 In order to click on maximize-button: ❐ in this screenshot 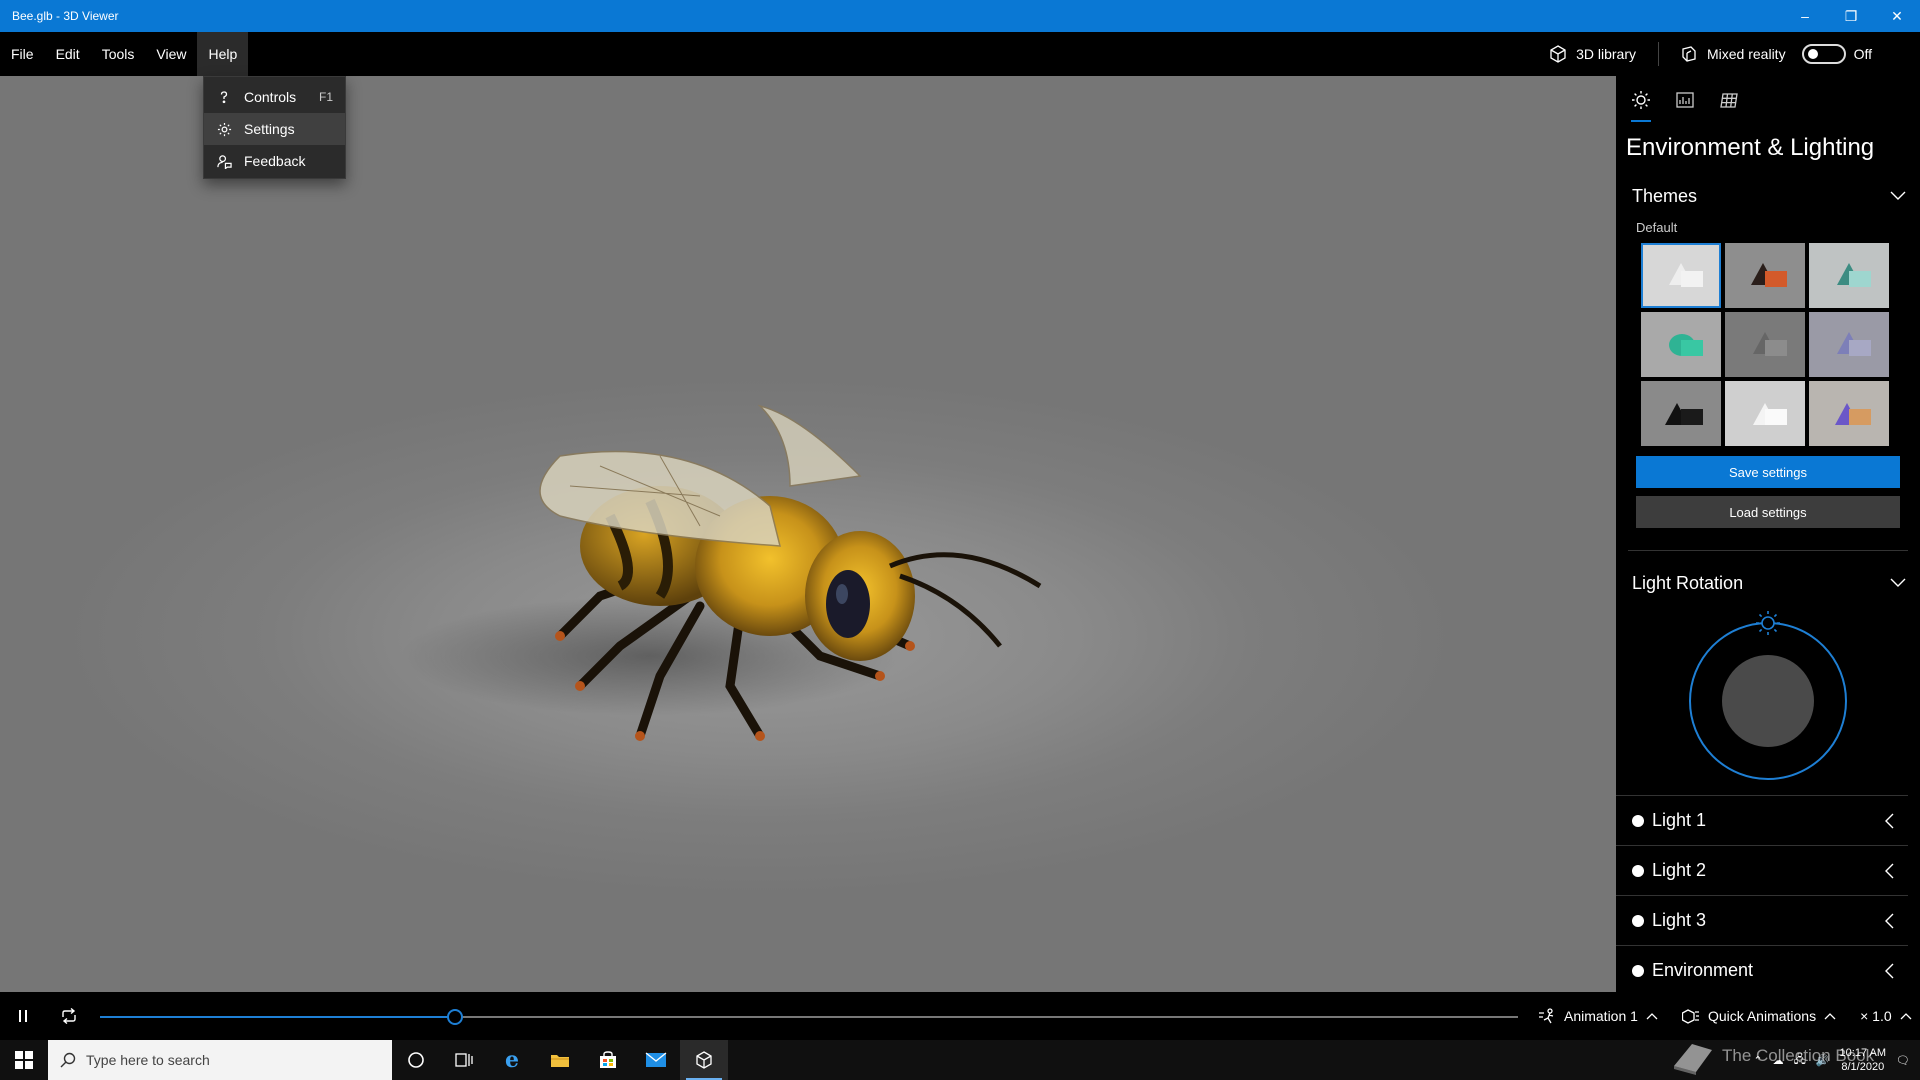, I will do `click(1851, 16)`.